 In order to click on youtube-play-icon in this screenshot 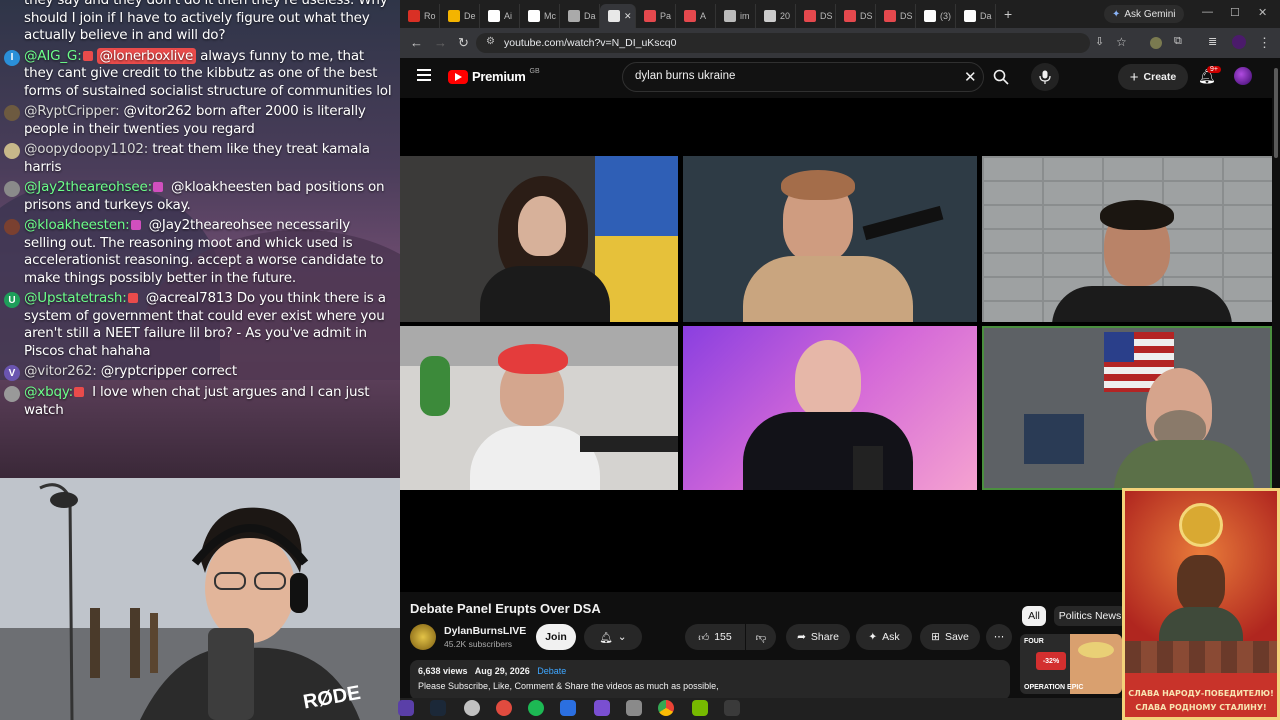, I will do `click(458, 76)`.